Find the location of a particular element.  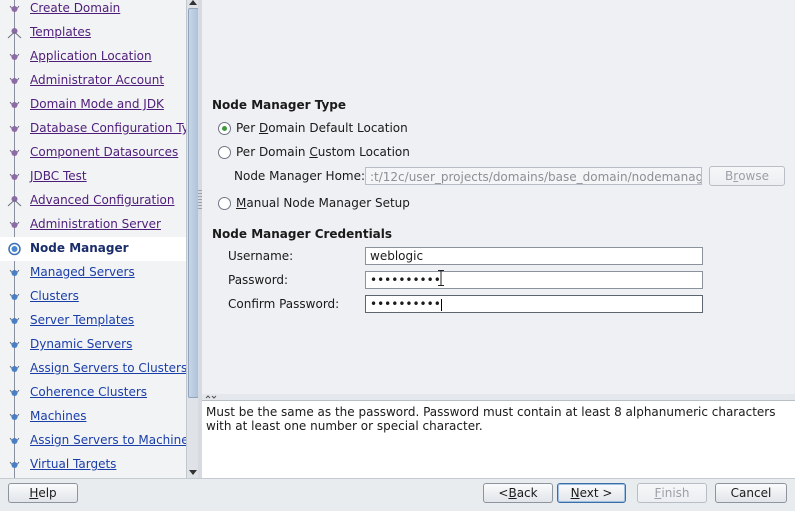

nav-item-assign-servers-to-machines: Assign Servers to Machines is located at coordinates (93, 441).